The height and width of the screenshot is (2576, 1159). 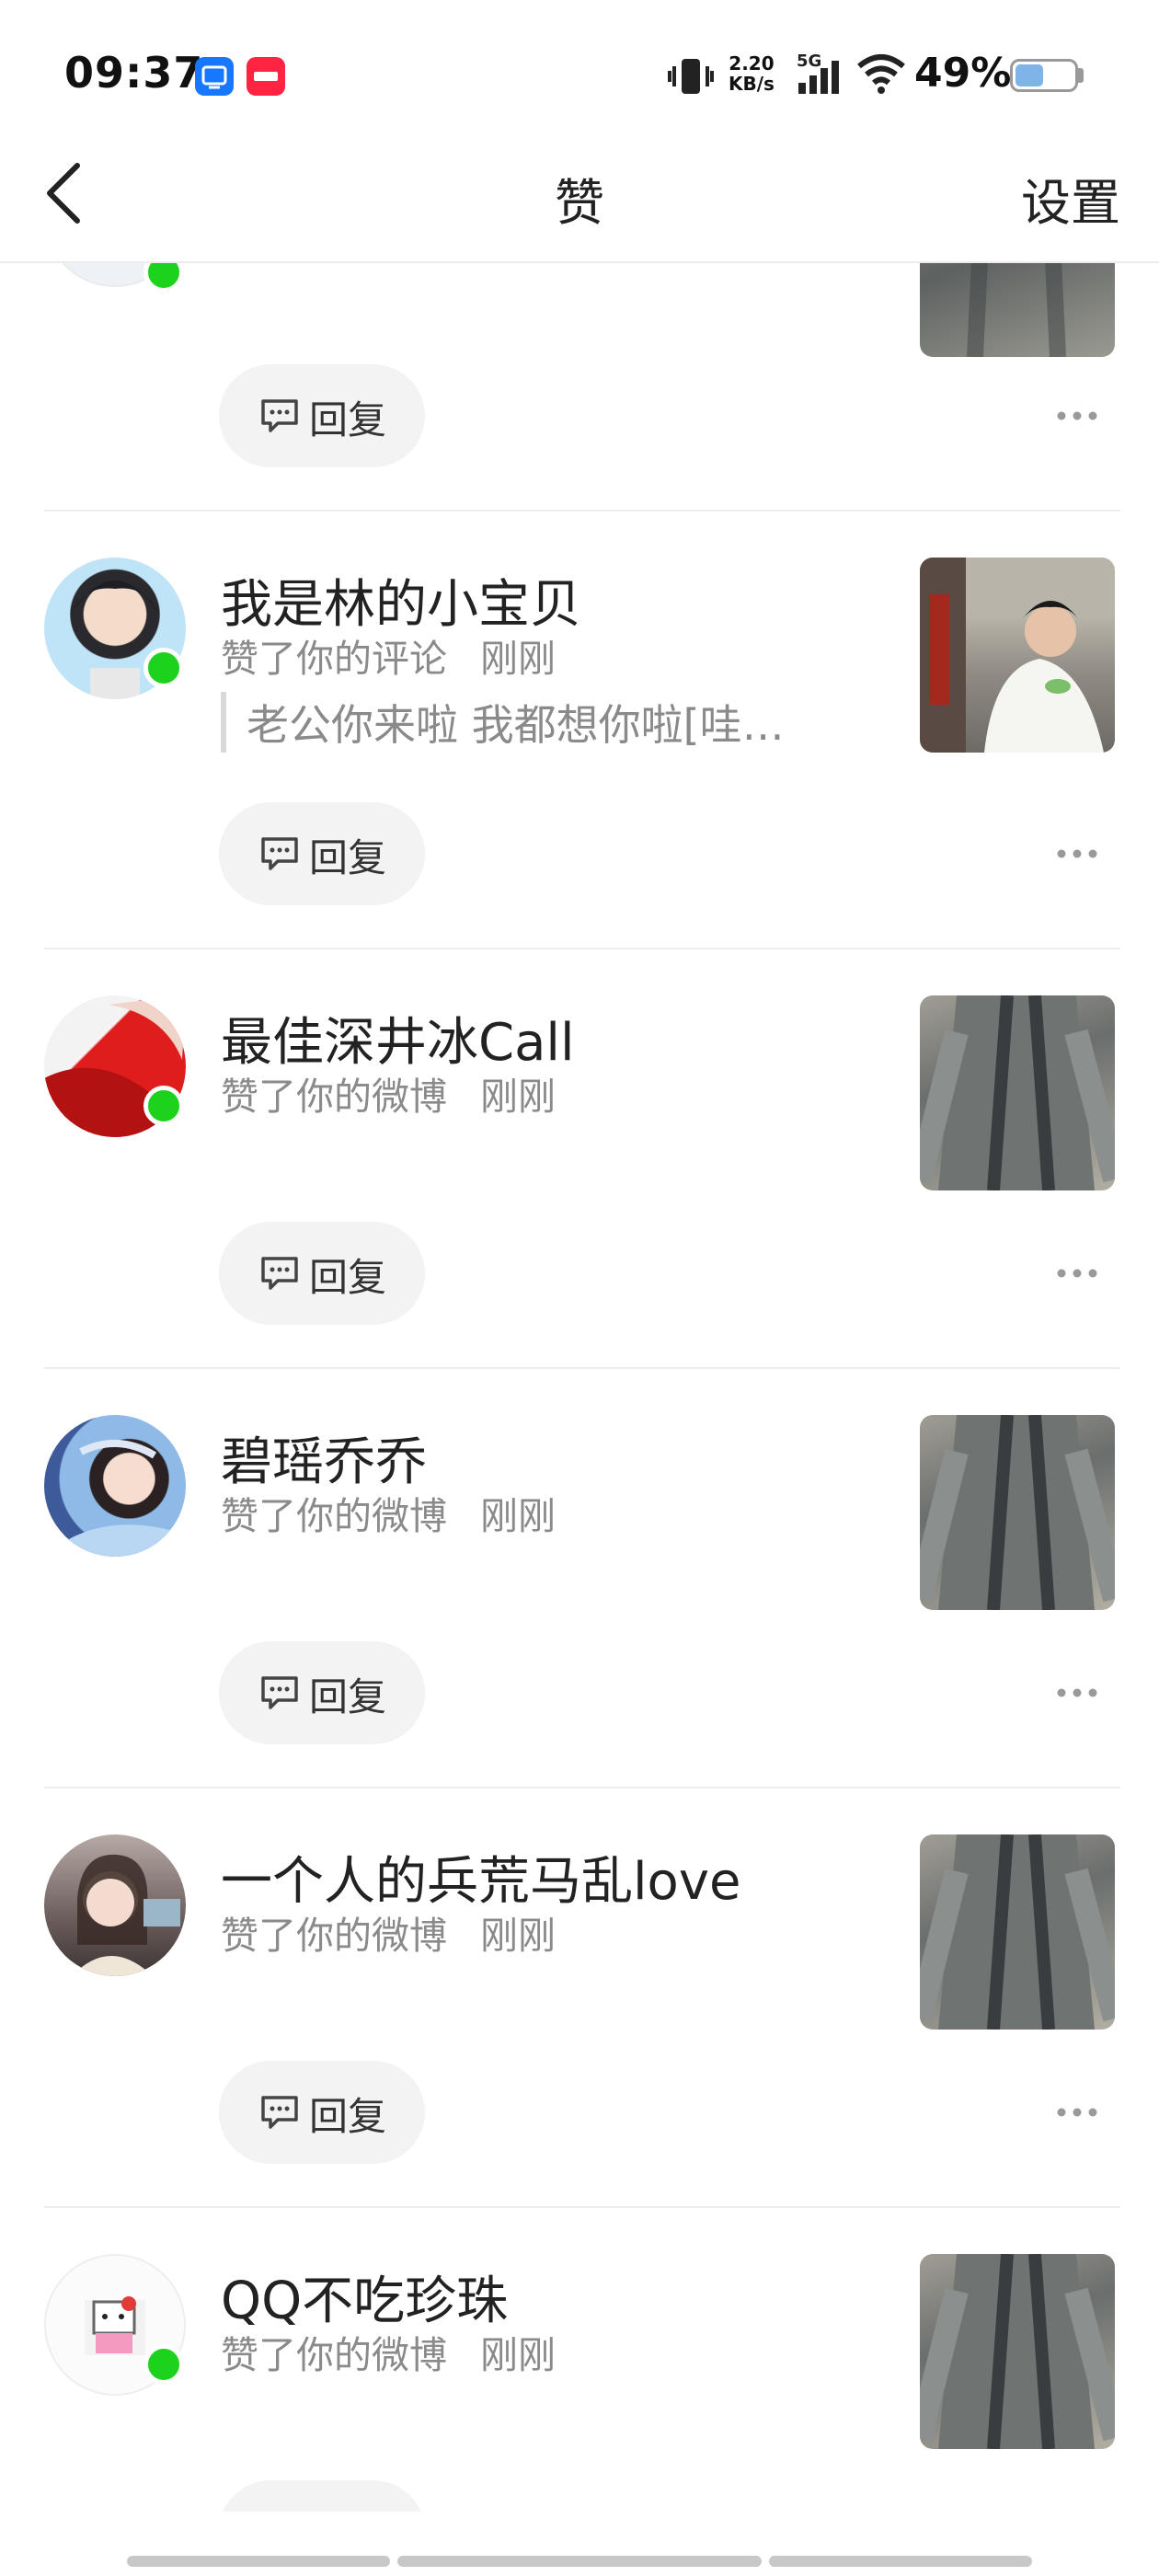 What do you see at coordinates (1081, 75) in the screenshot?
I see `battery-tip` at bounding box center [1081, 75].